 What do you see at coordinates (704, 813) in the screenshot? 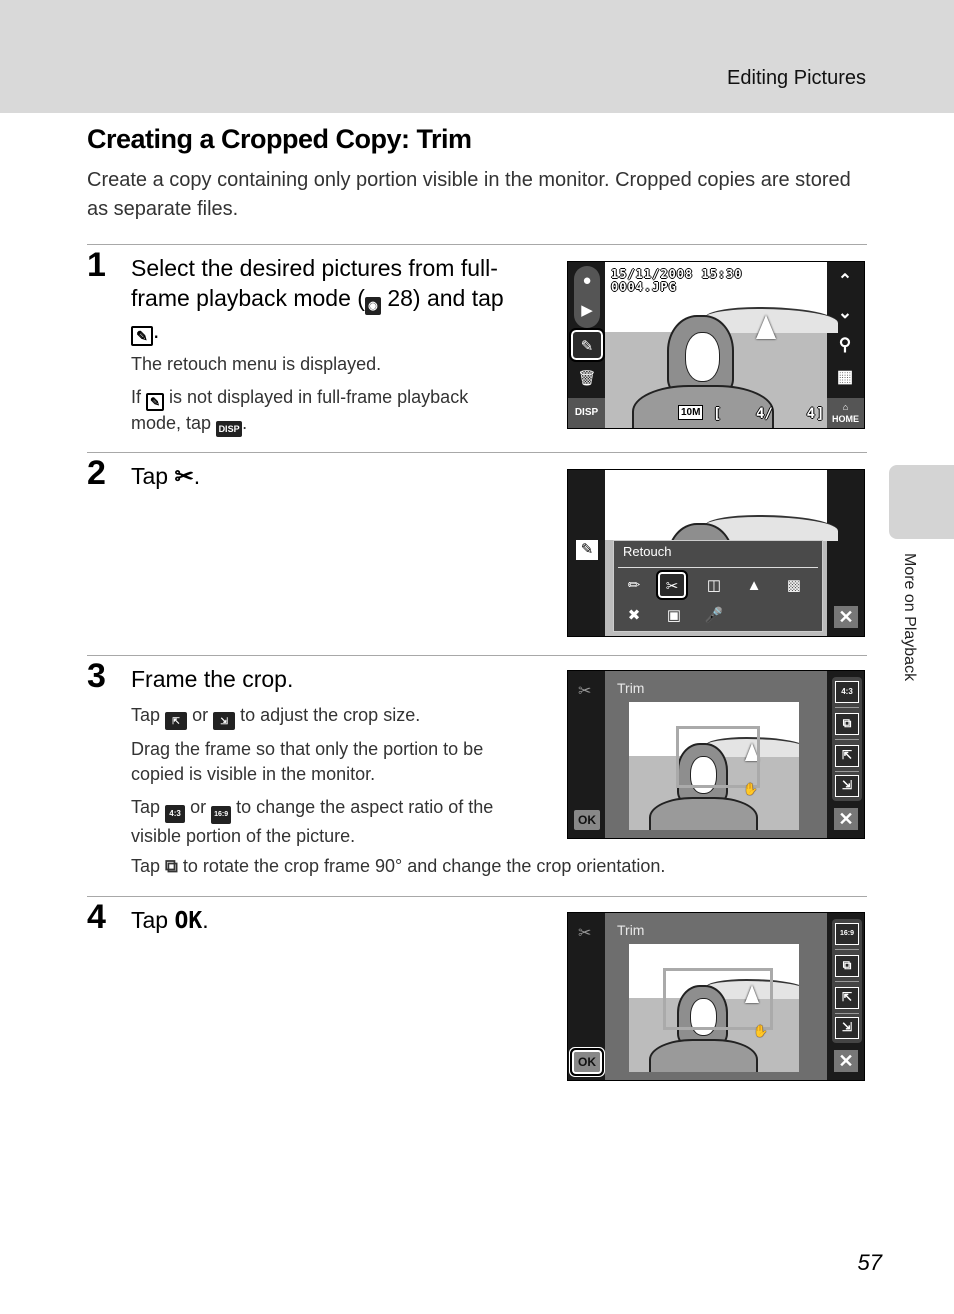
I see `photo-body` at bounding box center [704, 813].